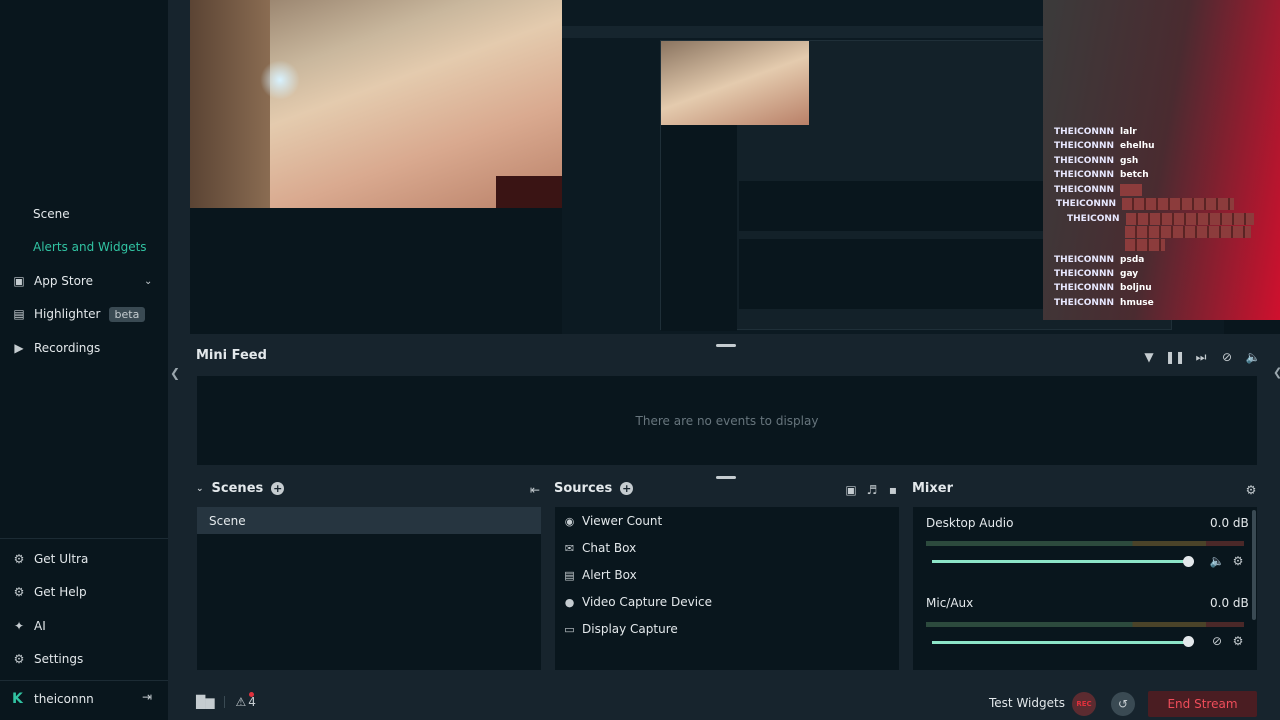 This screenshot has width=1280, height=720. What do you see at coordinates (19, 281) in the screenshot?
I see `store-icon: ▣` at bounding box center [19, 281].